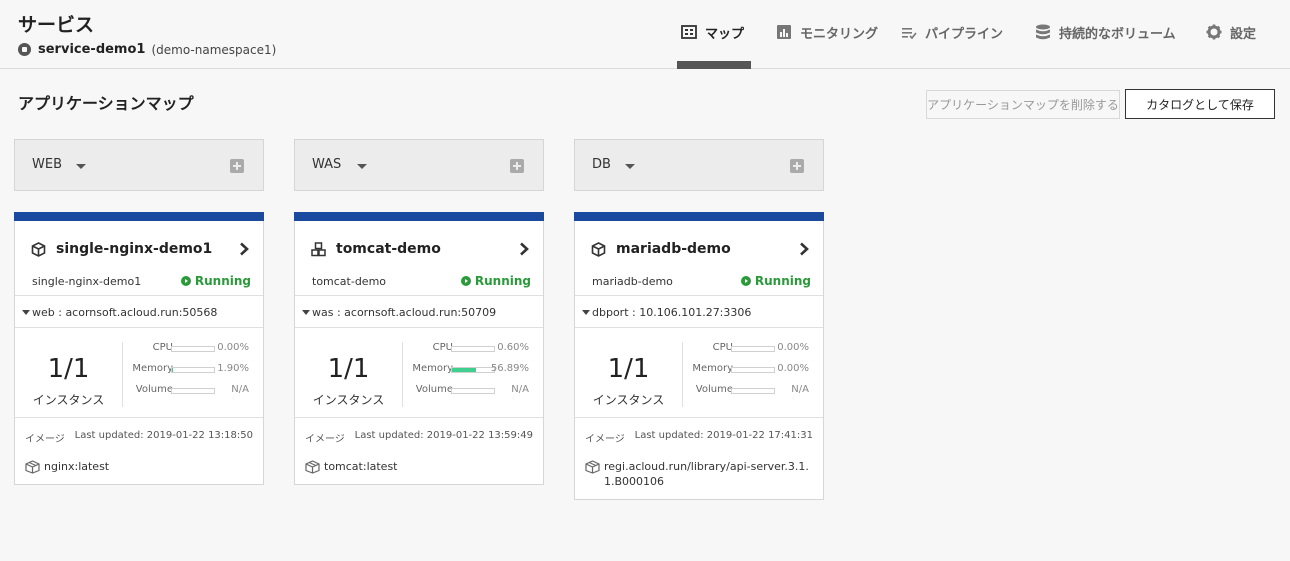 This screenshot has height=561, width=1290. What do you see at coordinates (793, 368) in the screenshot?
I see `metric-memory-value: 0.00%` at bounding box center [793, 368].